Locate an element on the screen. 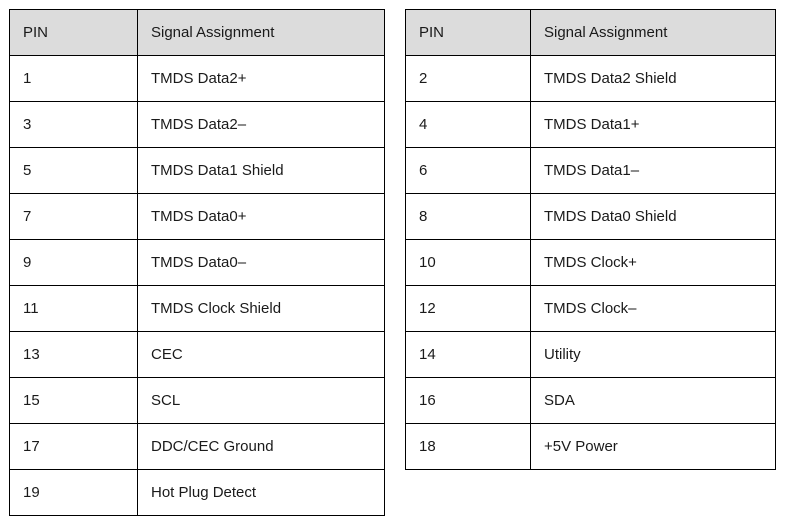  cell-pin: 7 is located at coordinates (73, 216).